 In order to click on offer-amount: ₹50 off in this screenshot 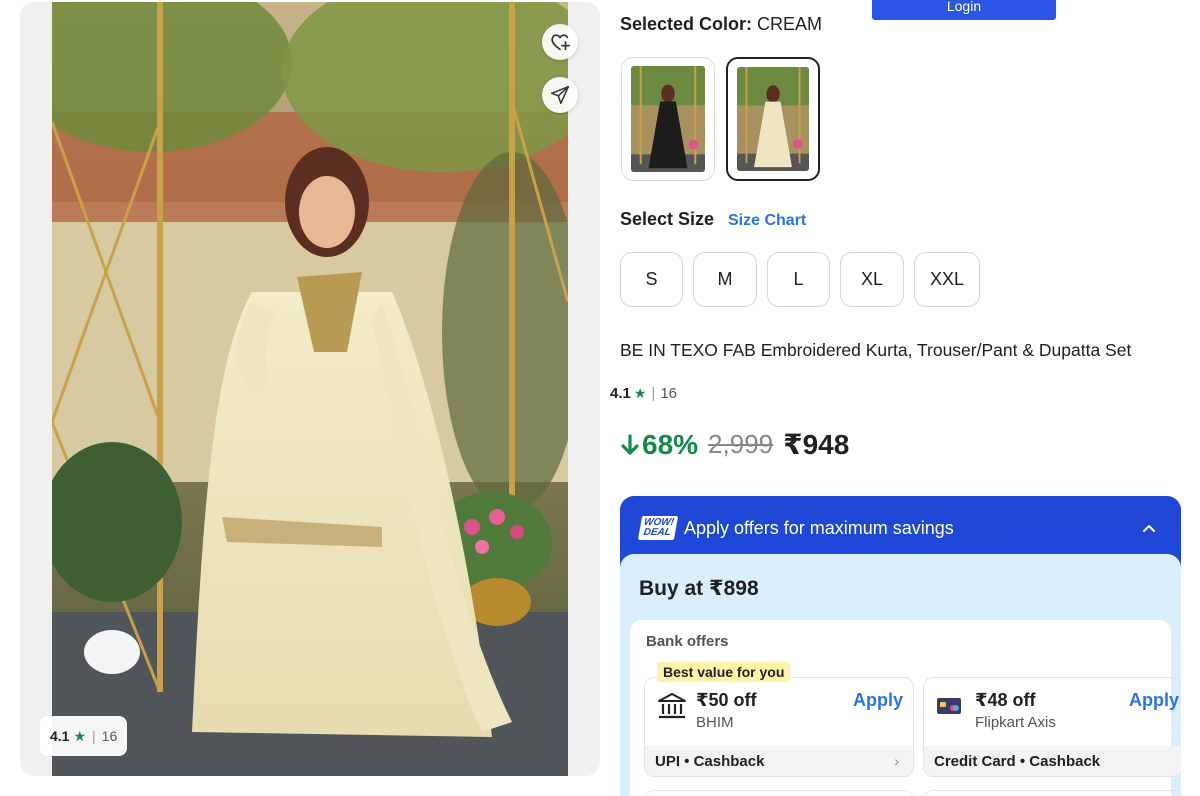, I will do `click(726, 700)`.